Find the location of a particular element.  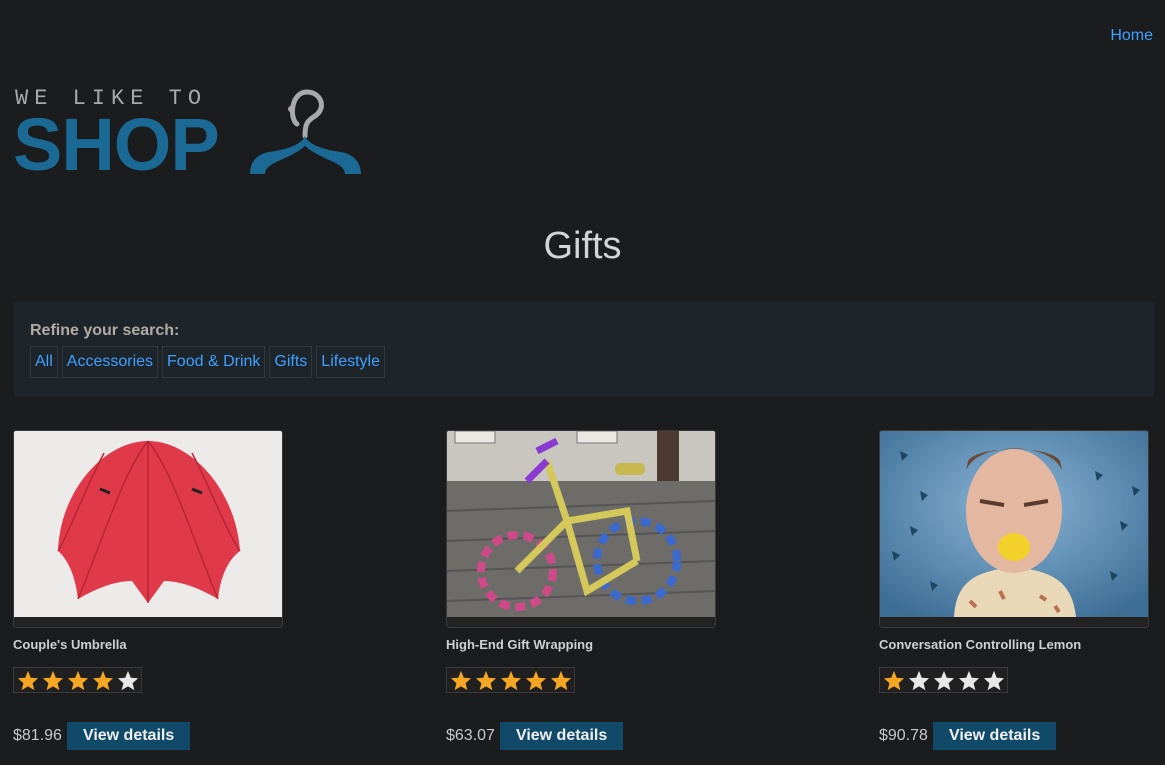

refine-label: Refine your search: is located at coordinates (105, 330).